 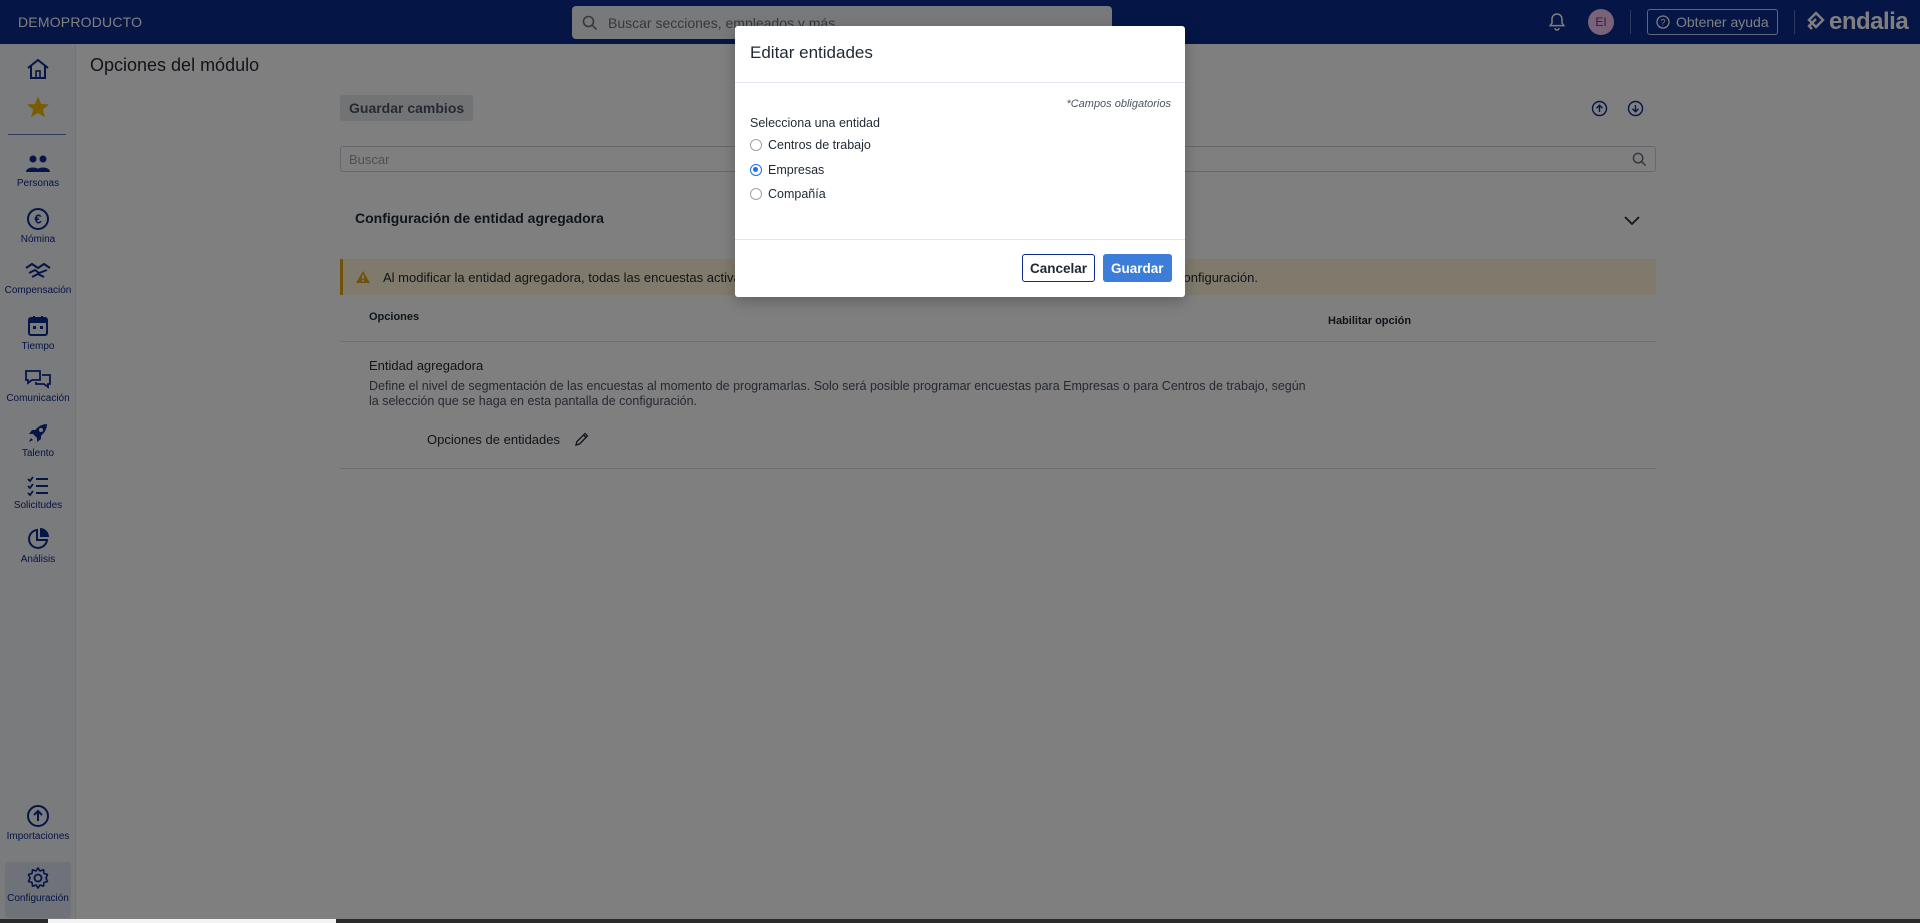 What do you see at coordinates (192, 921) in the screenshot?
I see `bottom-strip-highlight` at bounding box center [192, 921].